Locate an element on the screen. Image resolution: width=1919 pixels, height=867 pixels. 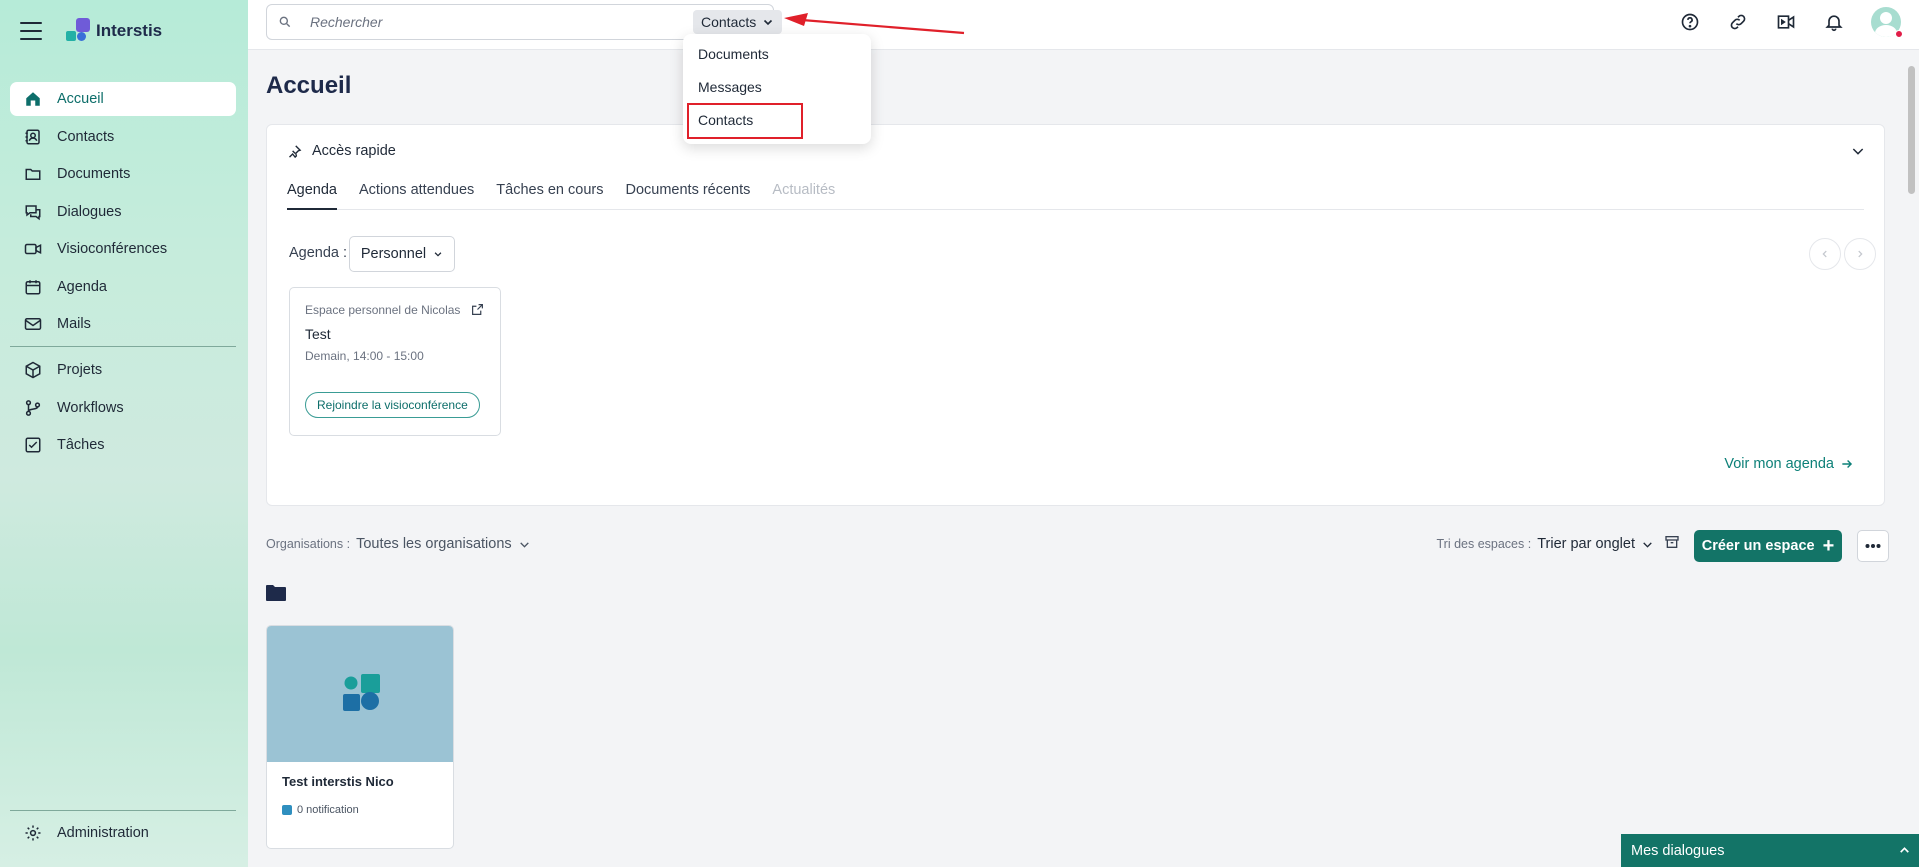
org-select: Toutes les organisations is located at coordinates (434, 544).